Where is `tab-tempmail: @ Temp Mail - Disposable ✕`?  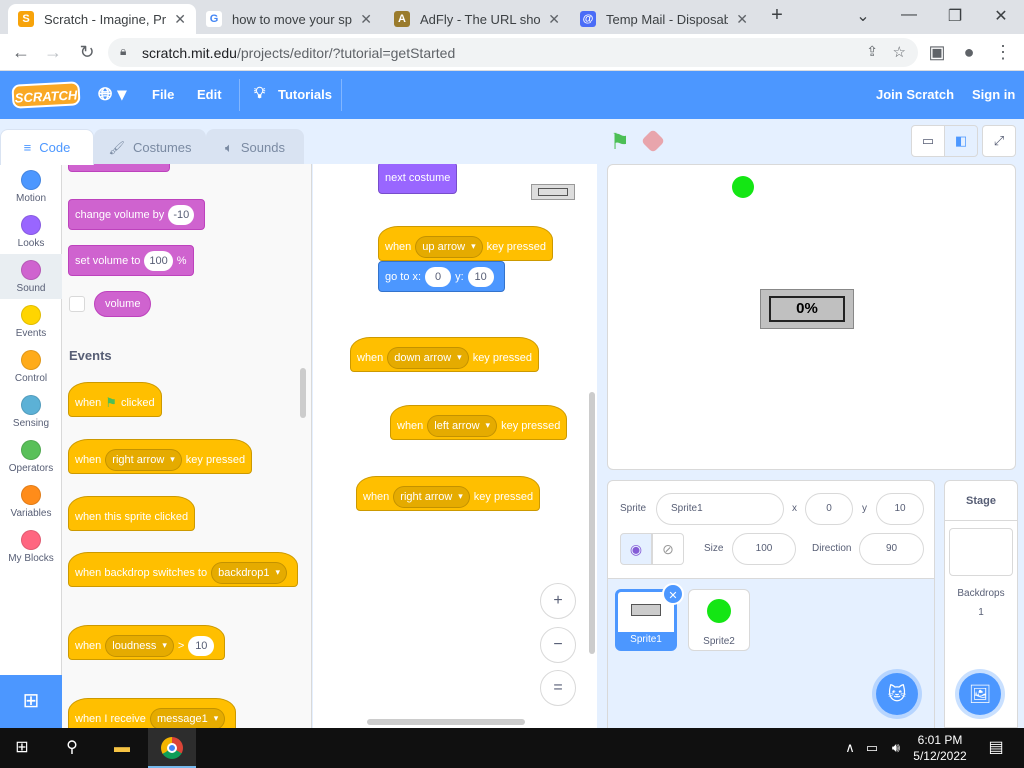
tab-tempmail: @ Temp Mail - Disposable ✕ is located at coordinates (664, 19).